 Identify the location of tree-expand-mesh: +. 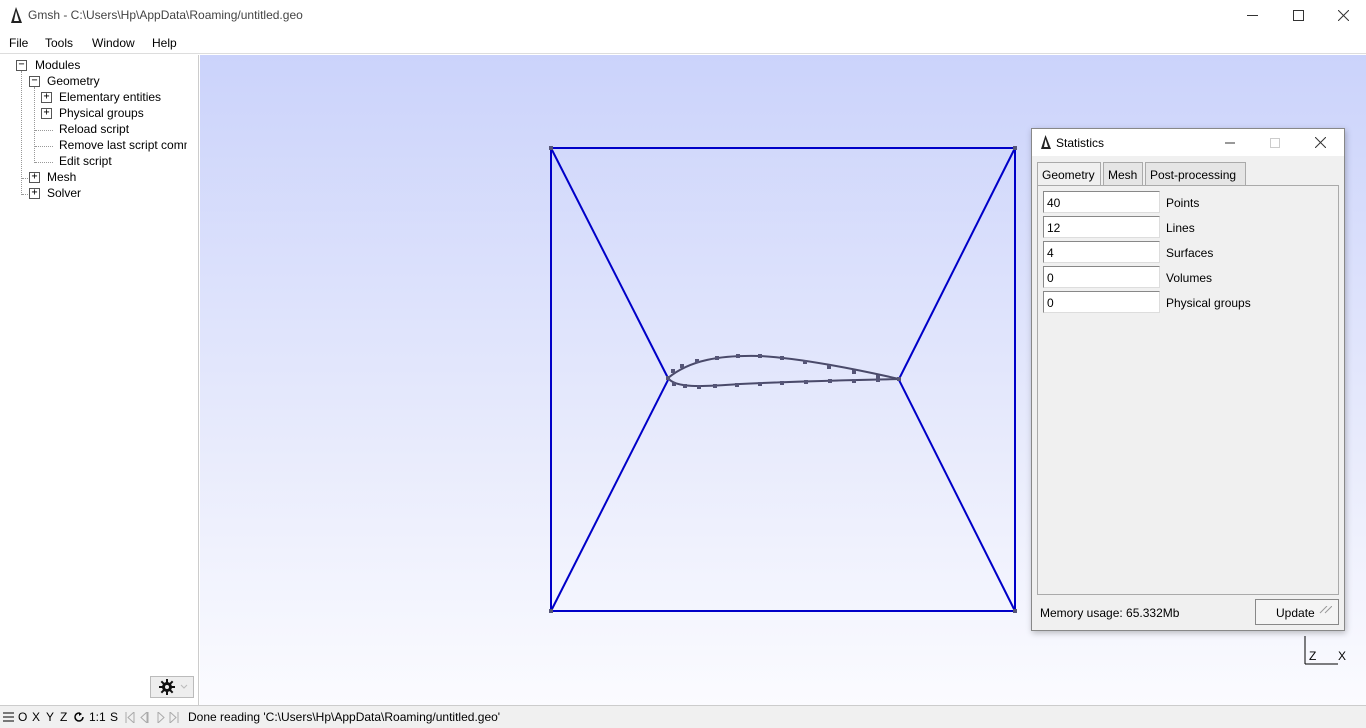
(34, 177).